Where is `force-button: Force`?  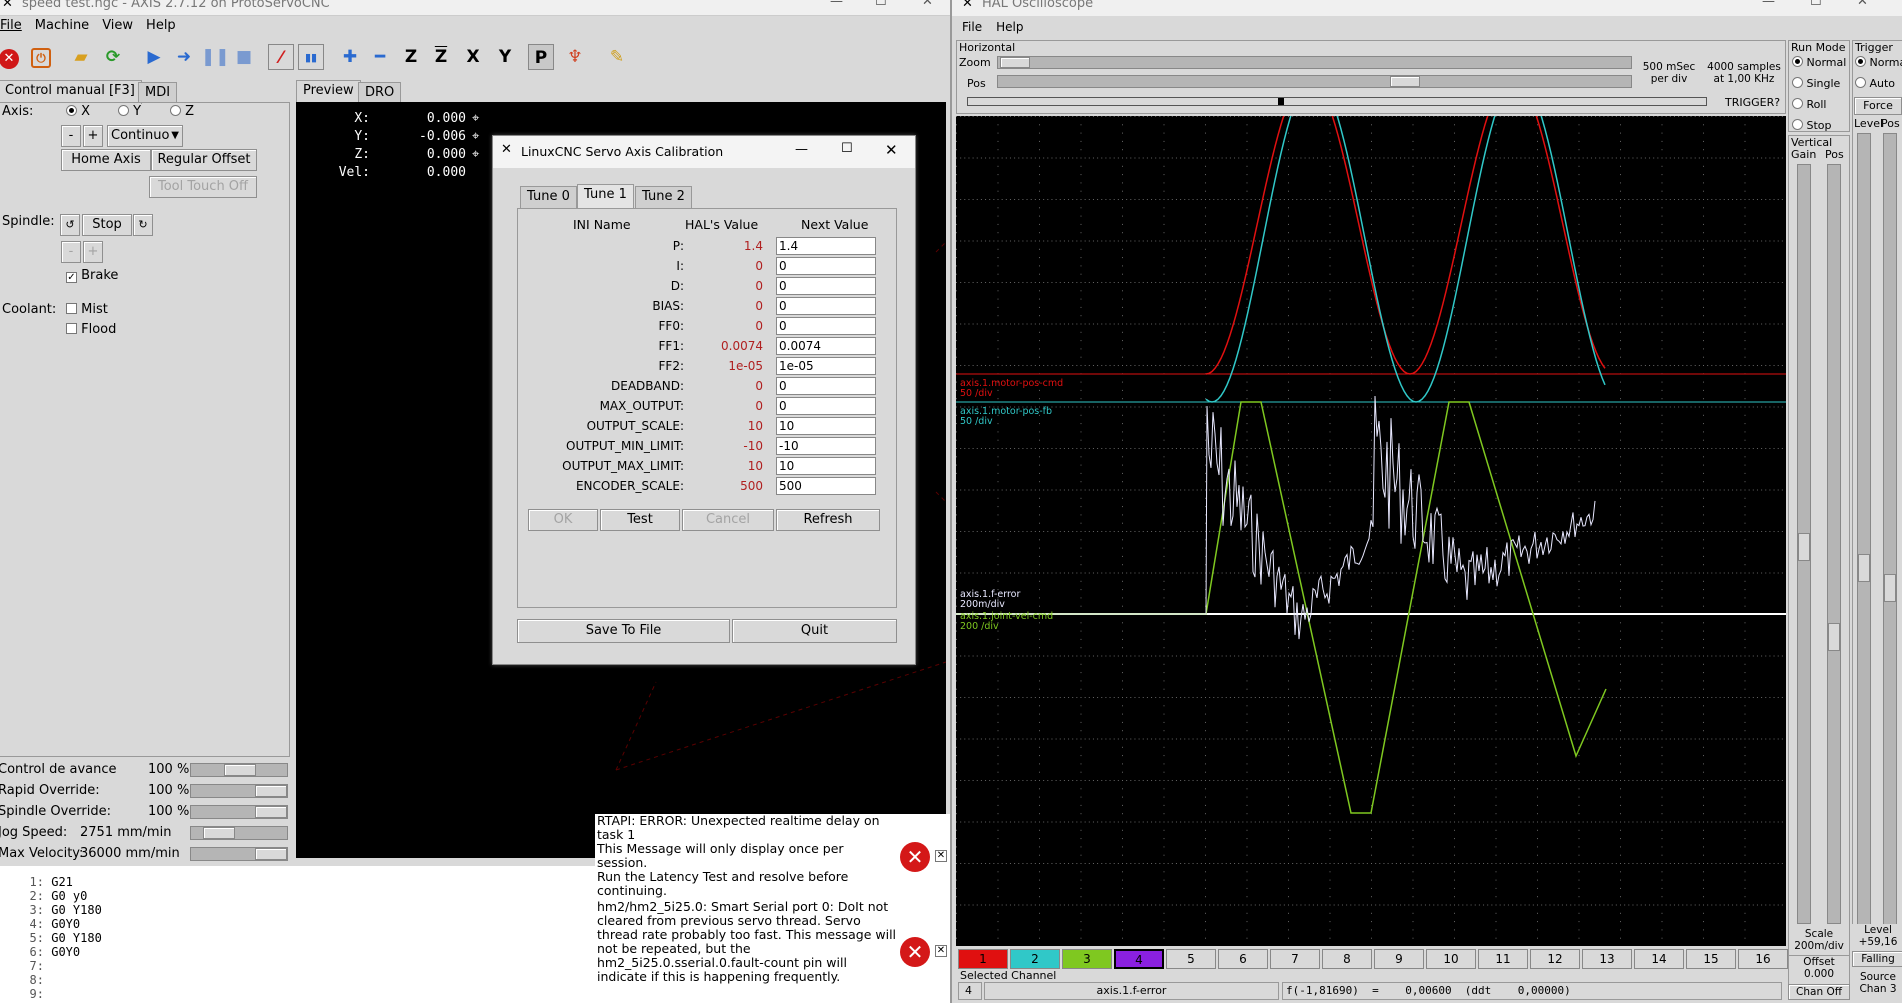
force-button: Force is located at coordinates (1878, 106).